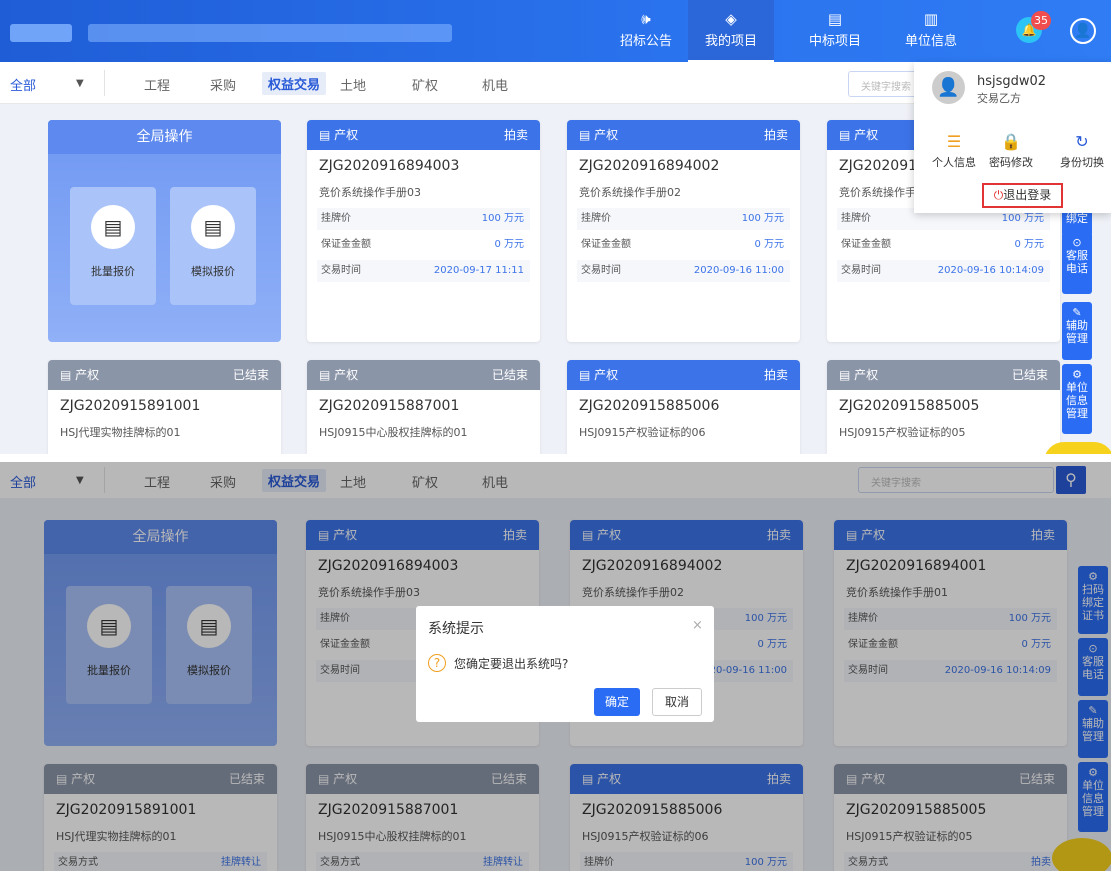 This screenshot has height=871, width=1111. I want to click on menu-switch-identity: ↻ 身份切换, so click(1081, 151).